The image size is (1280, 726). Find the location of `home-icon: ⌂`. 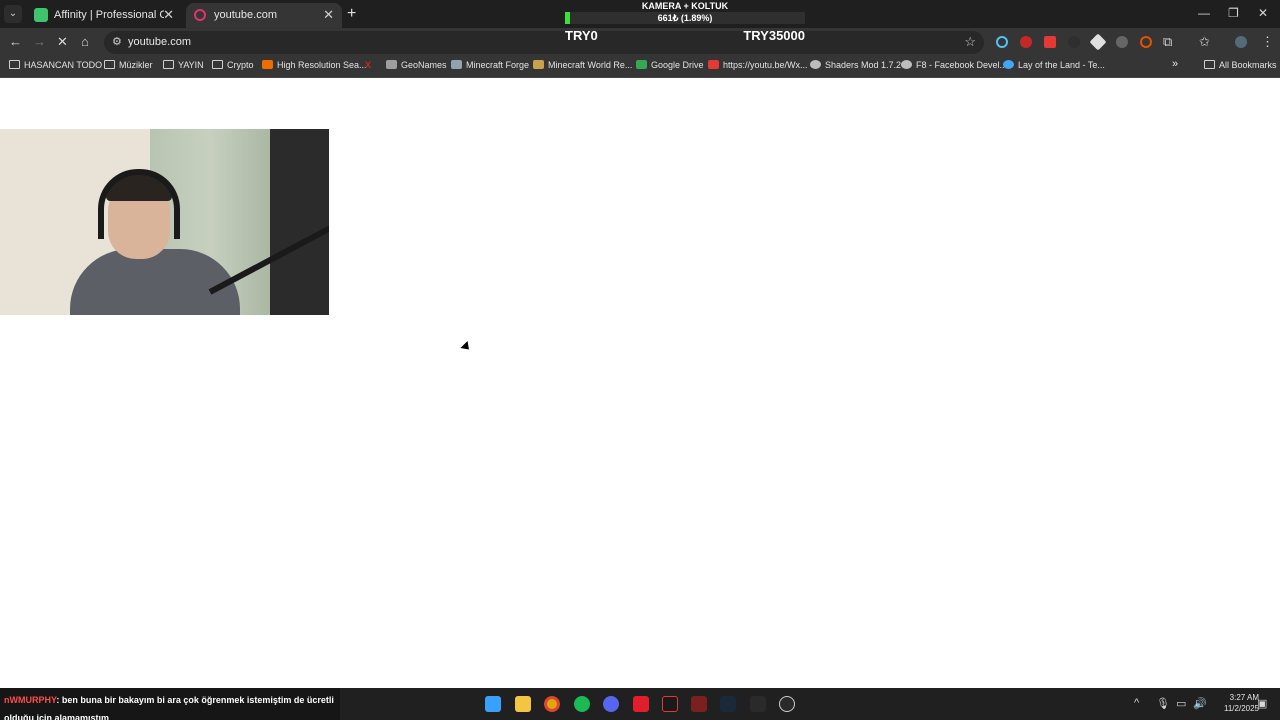

home-icon: ⌂ is located at coordinates (85, 41).